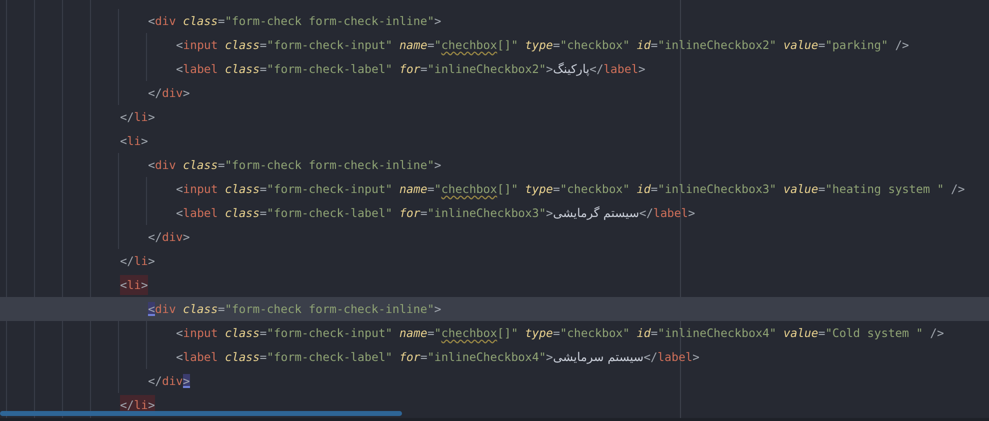  Describe the element at coordinates (543, 45) in the screenshot. I see `code-line: <input class="form-check-input" name="chechbox[]" type="checkbox" id="inlineCheckbox2" value="parking" />` at that location.